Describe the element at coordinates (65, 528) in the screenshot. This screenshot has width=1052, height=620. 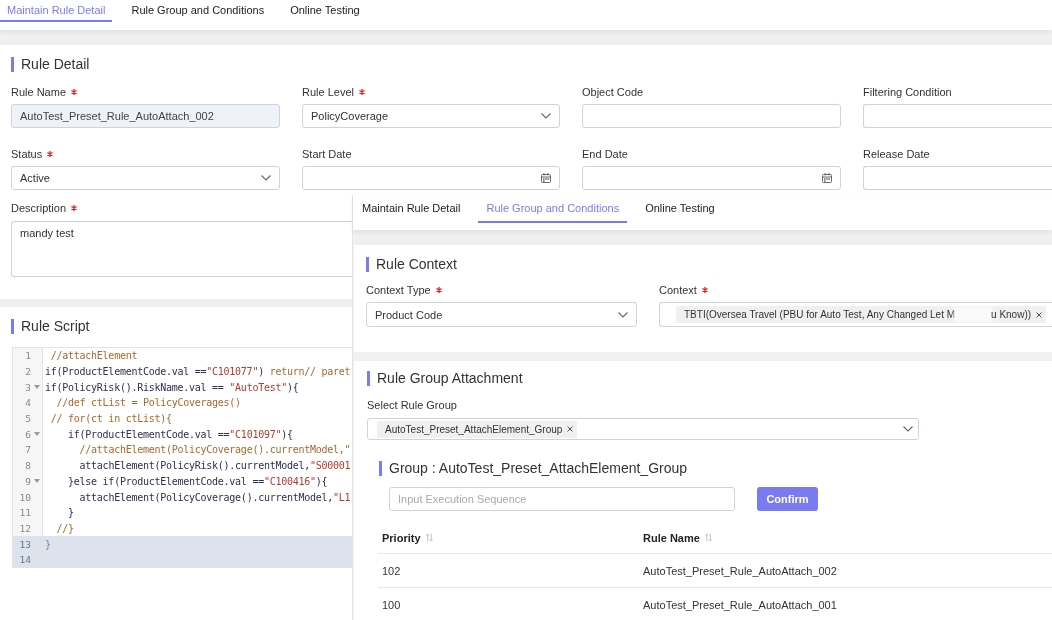
I see `code-line: //}` at that location.